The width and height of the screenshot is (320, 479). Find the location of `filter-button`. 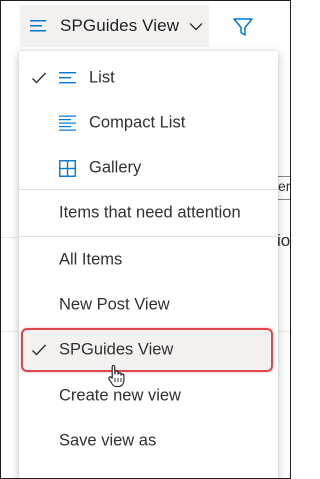

filter-button is located at coordinates (243, 27).